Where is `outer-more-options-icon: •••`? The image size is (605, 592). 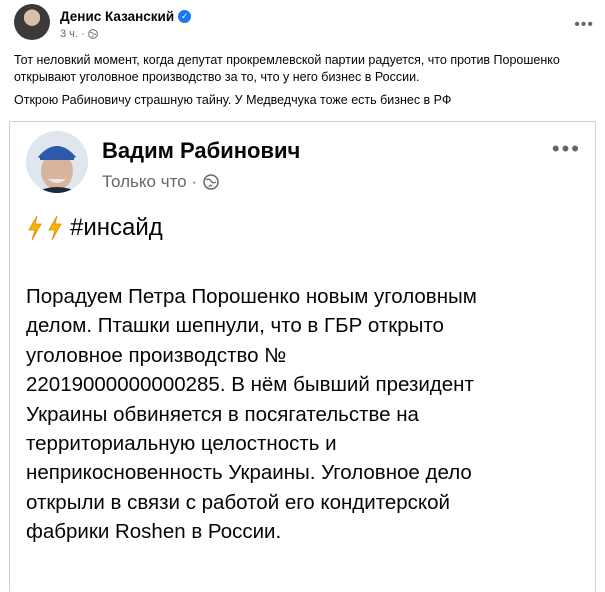
outer-more-options-icon: ••• is located at coordinates (584, 25).